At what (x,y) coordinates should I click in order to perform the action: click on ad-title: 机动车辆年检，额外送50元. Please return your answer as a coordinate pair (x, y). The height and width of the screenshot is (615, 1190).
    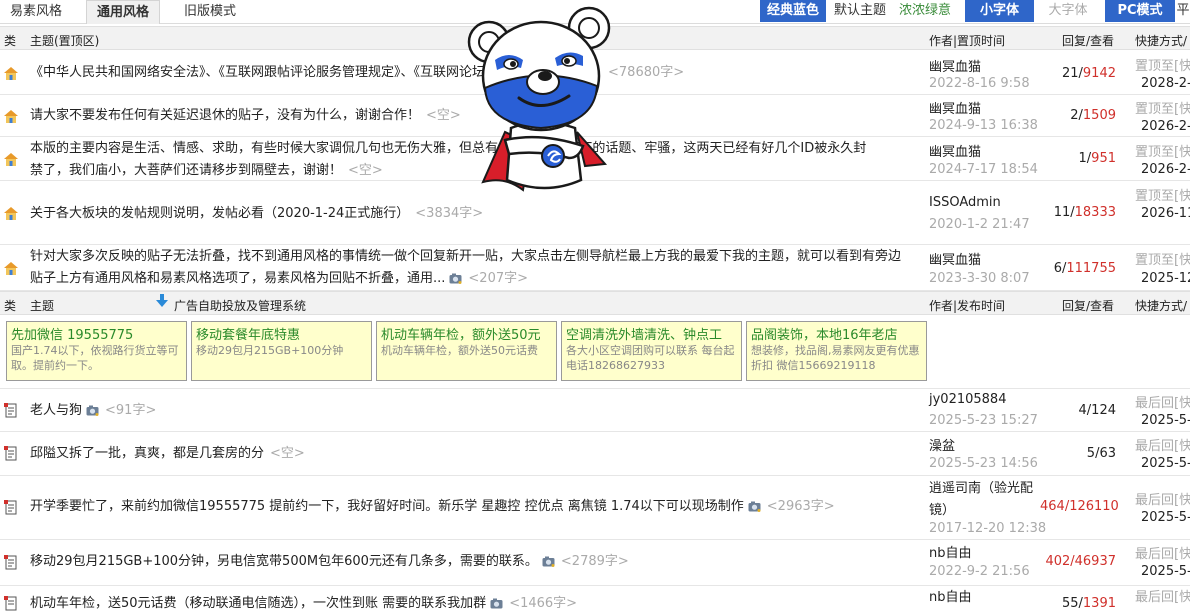
    Looking at the image, I should click on (466, 333).